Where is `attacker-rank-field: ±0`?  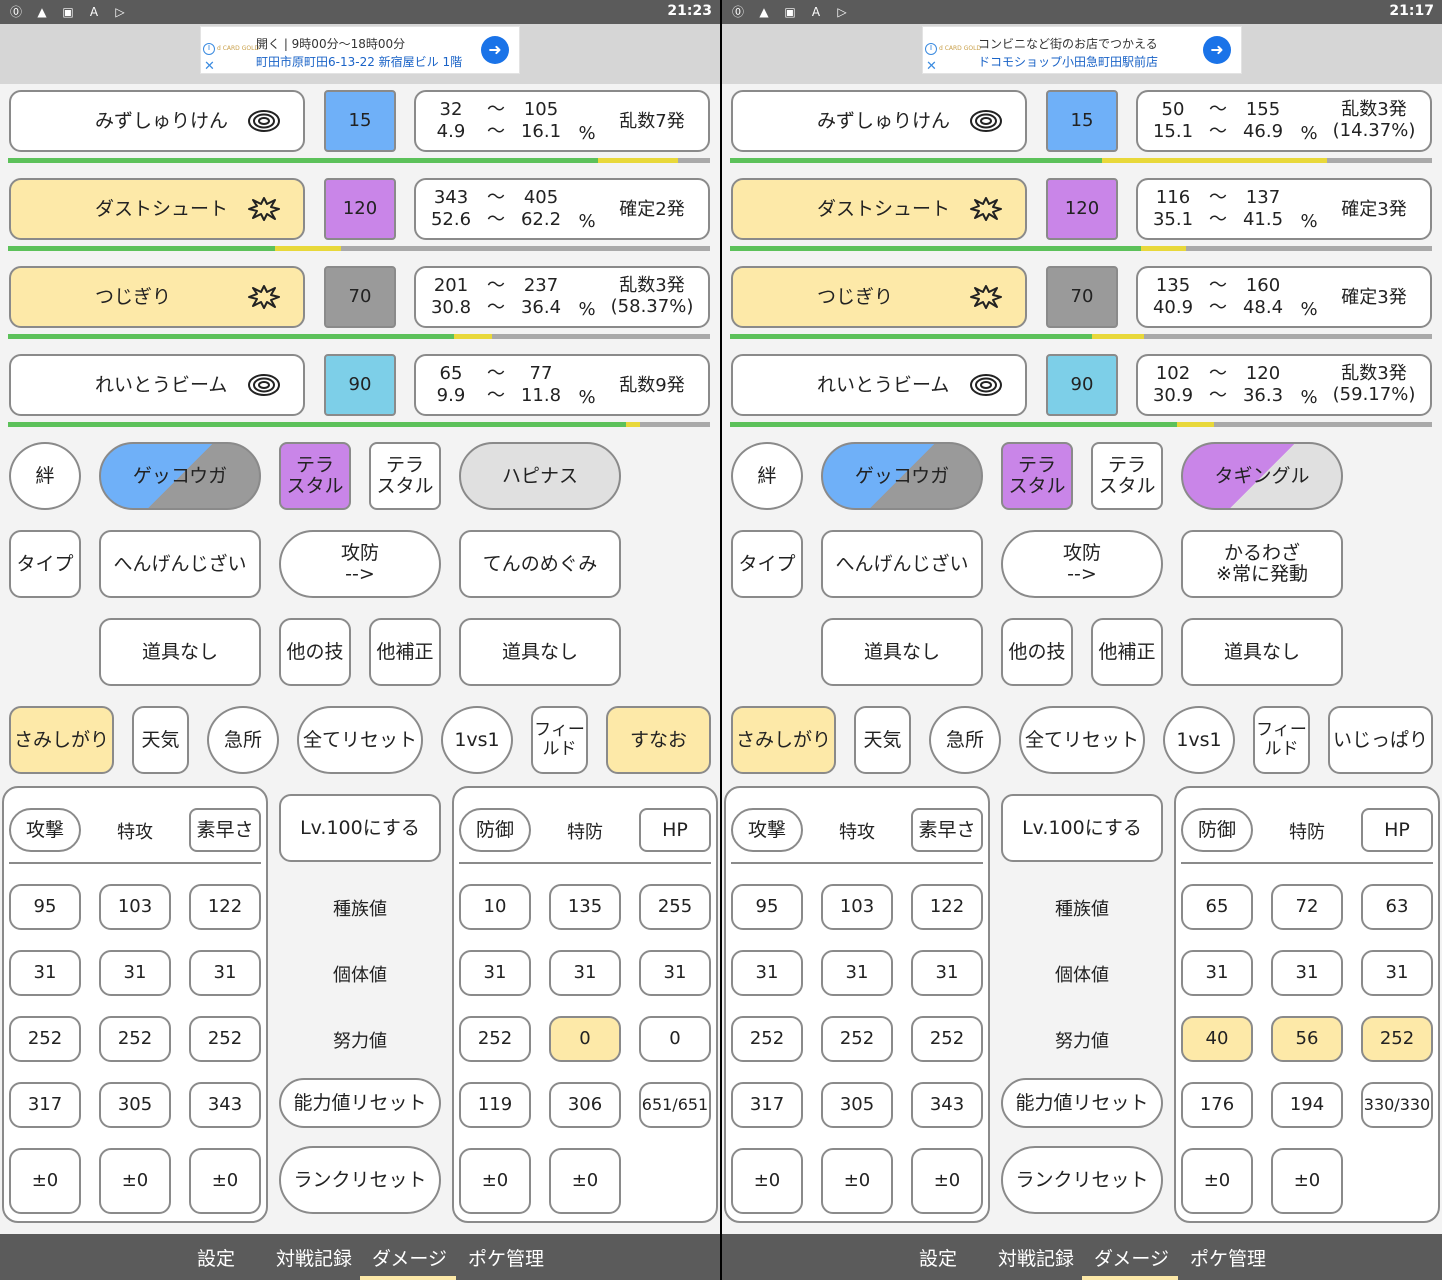 attacker-rank-field: ±0 is located at coordinates (857, 1181).